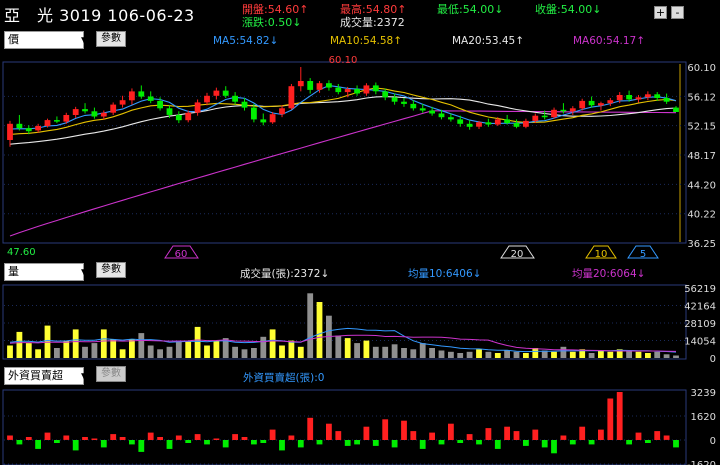 The image size is (720, 465). What do you see at coordinates (343, 343) in the screenshot?
I see `volume-avg20-line` at bounding box center [343, 343].